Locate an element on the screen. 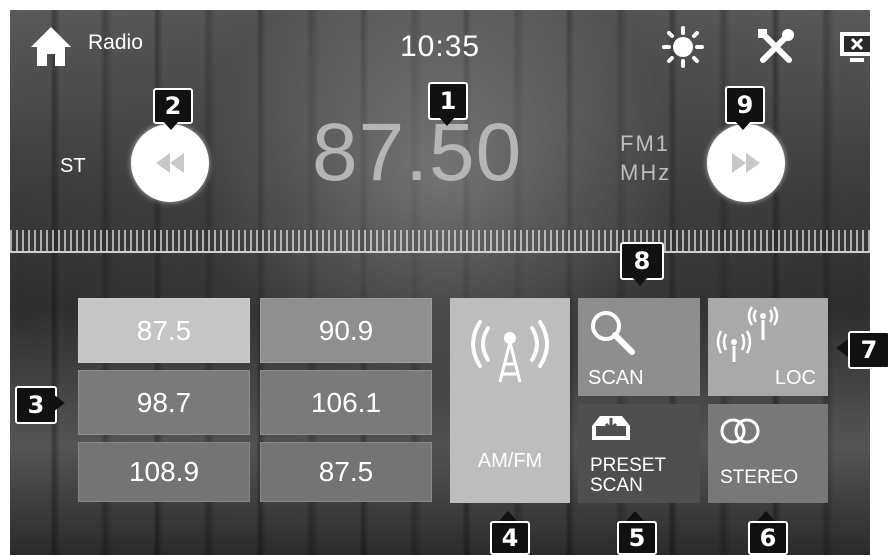  callout-7-pointer is located at coordinates (842, 348).